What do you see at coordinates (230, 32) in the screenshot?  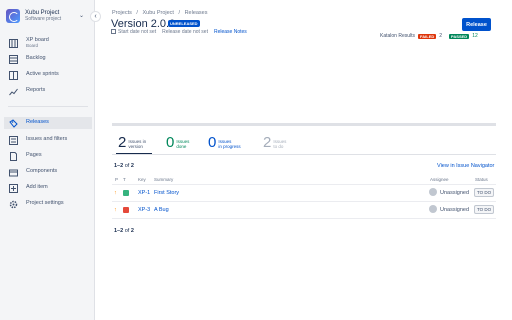 I see `release-notes-link: Release Notes` at bounding box center [230, 32].